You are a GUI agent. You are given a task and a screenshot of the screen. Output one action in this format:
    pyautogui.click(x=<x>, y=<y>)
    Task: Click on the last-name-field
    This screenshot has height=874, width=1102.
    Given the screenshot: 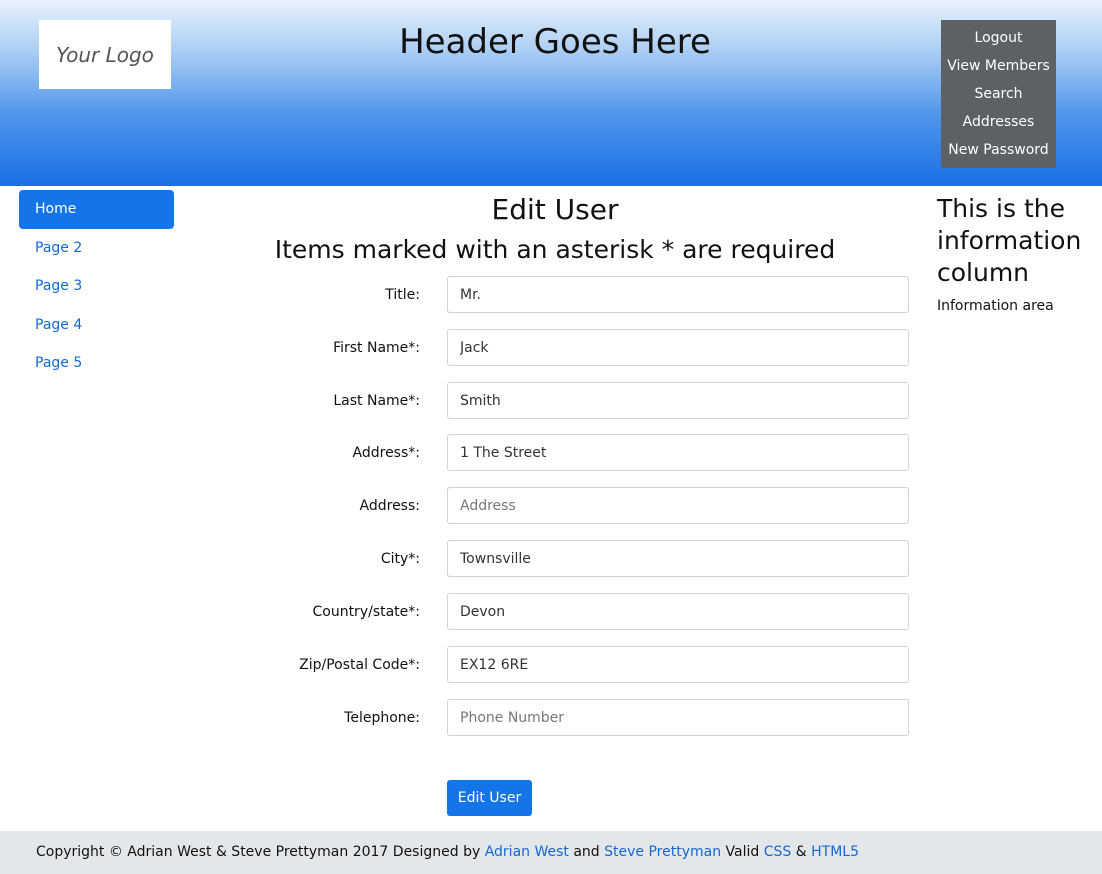 What is the action you would take?
    pyautogui.click(x=678, y=400)
    